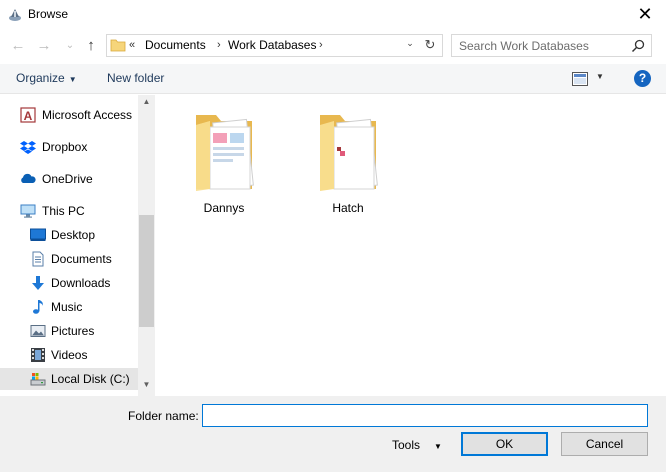 This screenshot has height=472, width=666. What do you see at coordinates (333, 79) in the screenshot?
I see `toolbar: Organize ▼ New folder ▼ ?` at bounding box center [333, 79].